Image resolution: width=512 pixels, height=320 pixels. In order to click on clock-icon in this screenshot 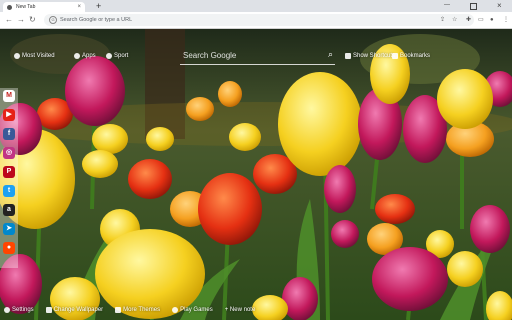, I will do `click(17, 56)`.